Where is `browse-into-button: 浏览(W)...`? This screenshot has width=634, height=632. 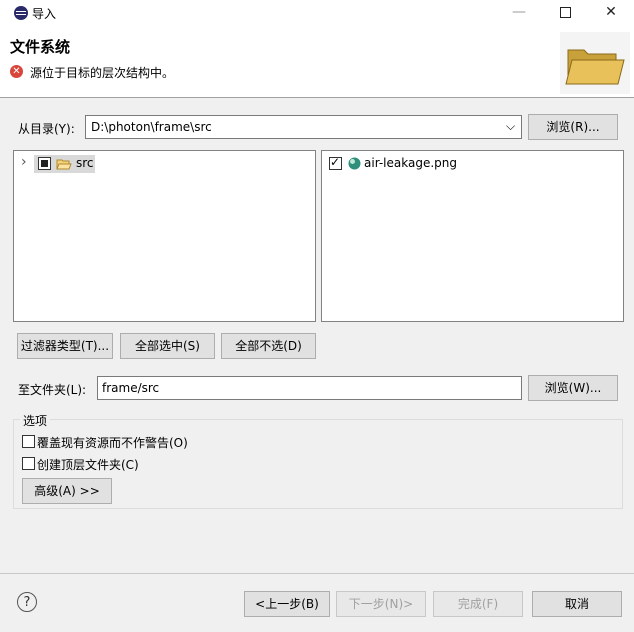 browse-into-button: 浏览(W)... is located at coordinates (573, 388).